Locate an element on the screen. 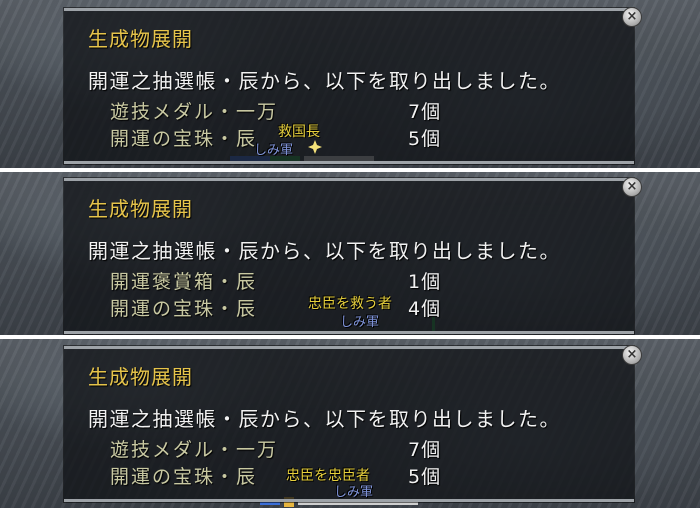 The image size is (700, 508). item-name: 開運褒賞箱・辰 is located at coordinates (184, 282).